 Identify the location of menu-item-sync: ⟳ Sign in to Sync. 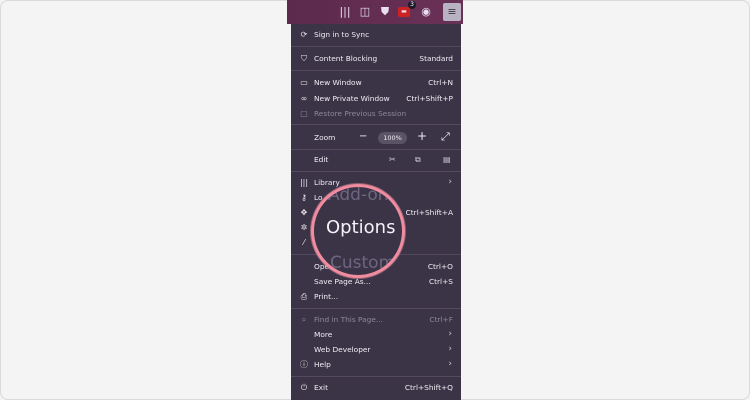
(376, 34).